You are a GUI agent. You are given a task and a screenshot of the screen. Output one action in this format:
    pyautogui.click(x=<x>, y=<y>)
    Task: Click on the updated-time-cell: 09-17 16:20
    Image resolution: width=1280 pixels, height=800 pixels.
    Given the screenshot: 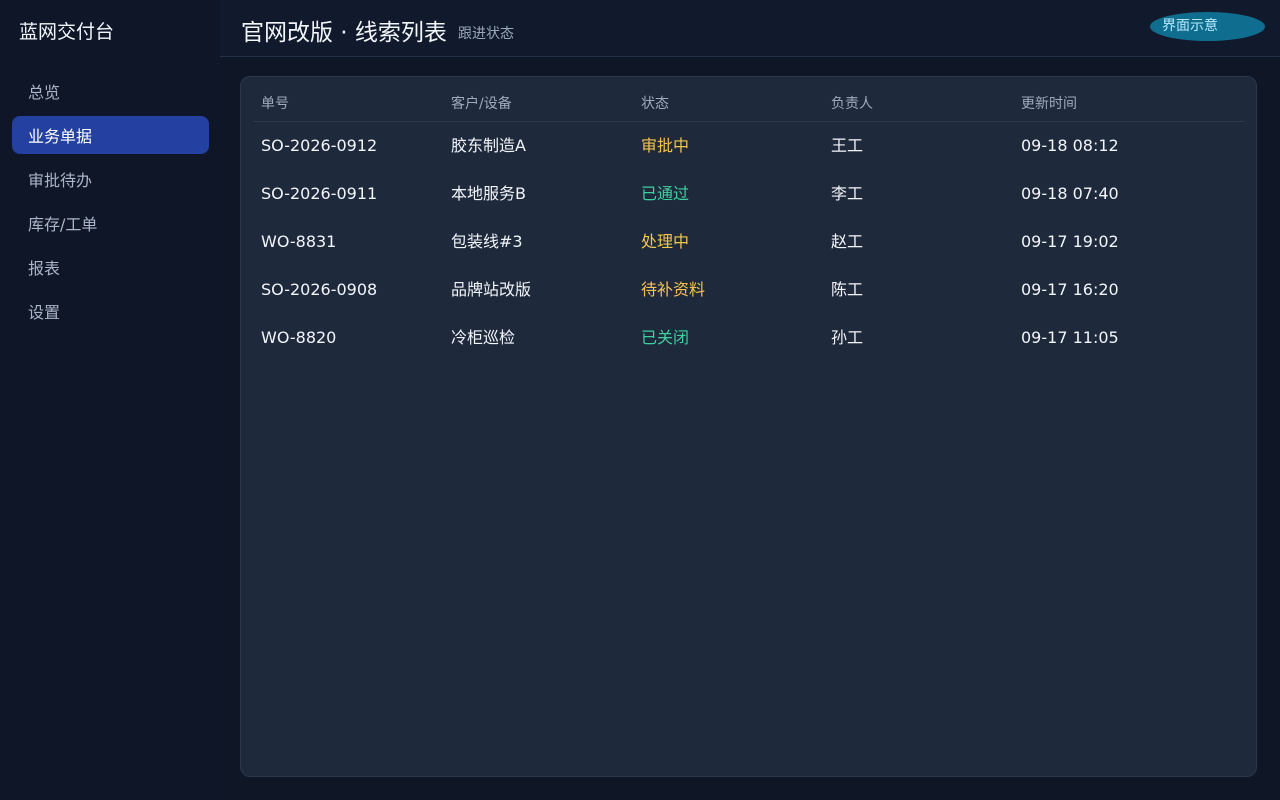 What is the action you would take?
    pyautogui.click(x=1070, y=289)
    